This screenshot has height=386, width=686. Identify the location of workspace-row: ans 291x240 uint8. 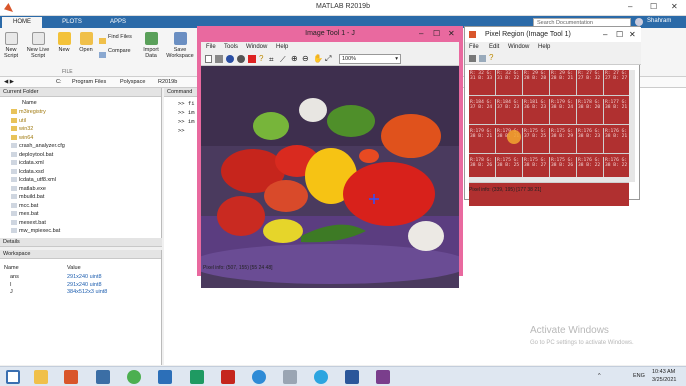
(81, 277).